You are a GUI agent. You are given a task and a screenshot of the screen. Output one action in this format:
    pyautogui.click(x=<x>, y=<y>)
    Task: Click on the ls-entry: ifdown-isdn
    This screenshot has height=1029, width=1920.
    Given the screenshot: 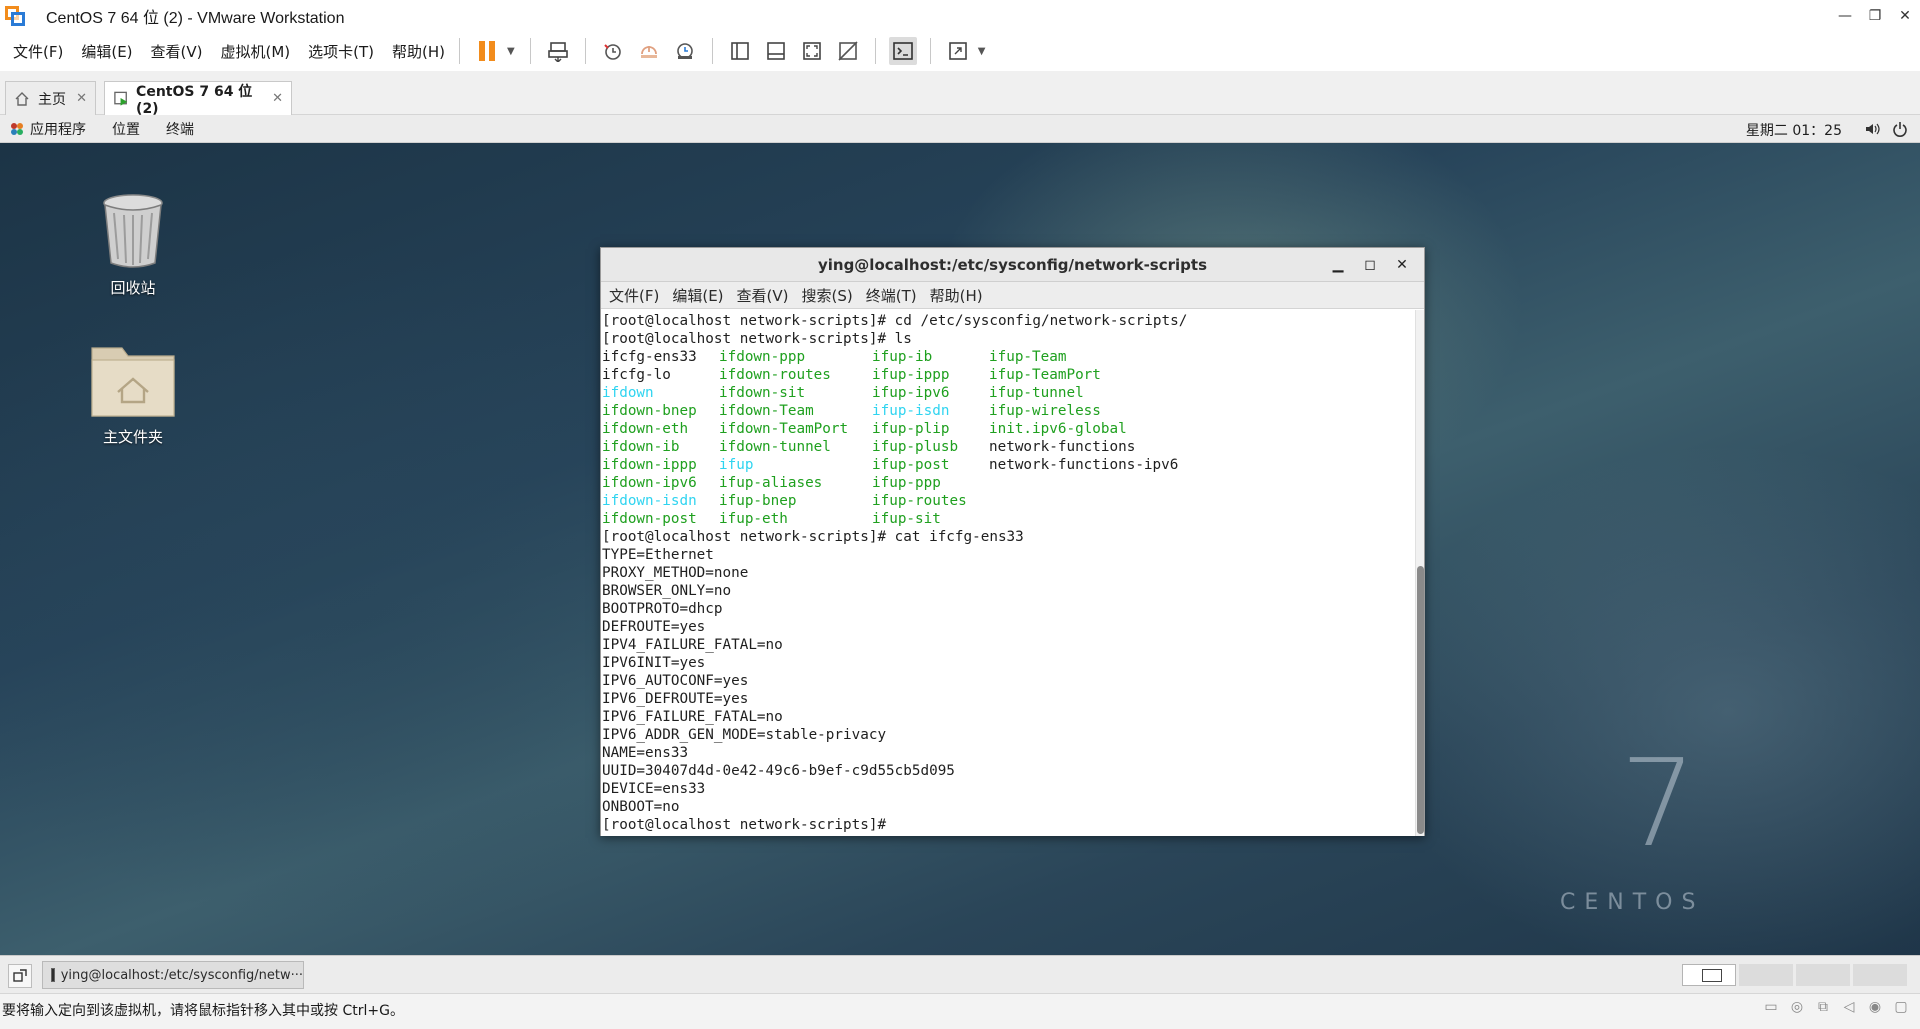 What is the action you would take?
    pyautogui.click(x=649, y=501)
    